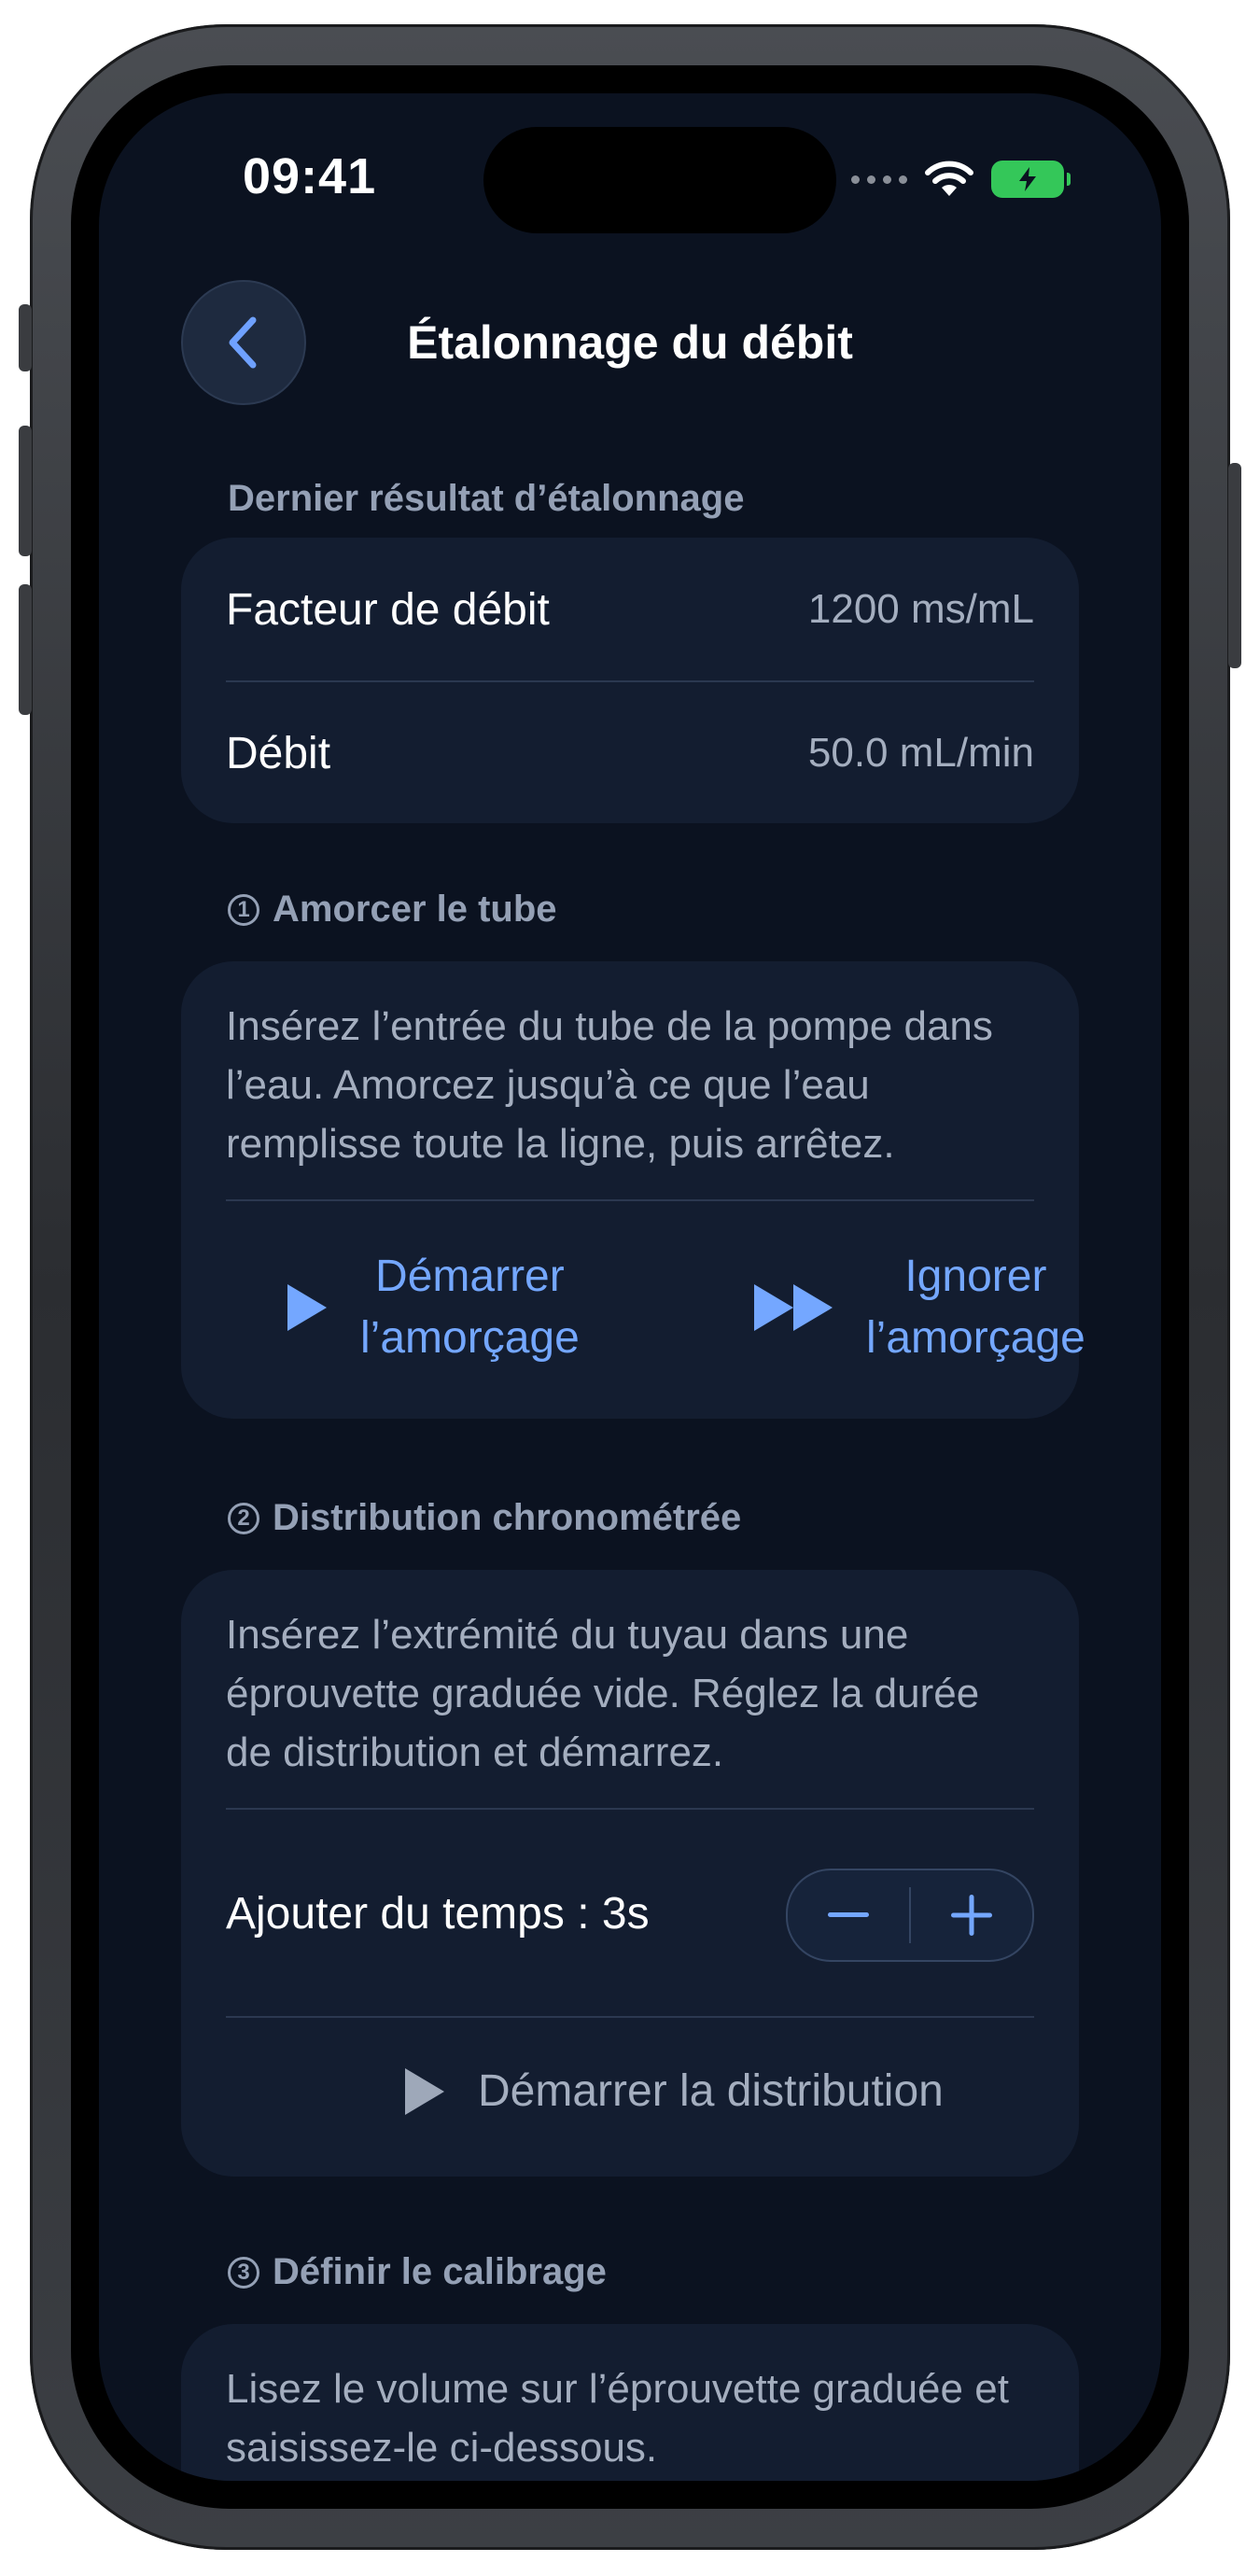 Image resolution: width=1260 pixels, height=2576 pixels. What do you see at coordinates (630, 753) in the screenshot?
I see `flow-rate-row: Débit 50.0 mL/min` at bounding box center [630, 753].